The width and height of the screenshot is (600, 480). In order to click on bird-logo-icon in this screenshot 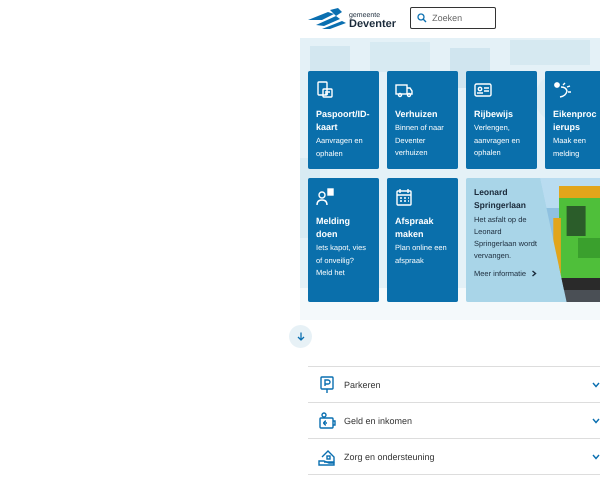, I will do `click(328, 19)`.